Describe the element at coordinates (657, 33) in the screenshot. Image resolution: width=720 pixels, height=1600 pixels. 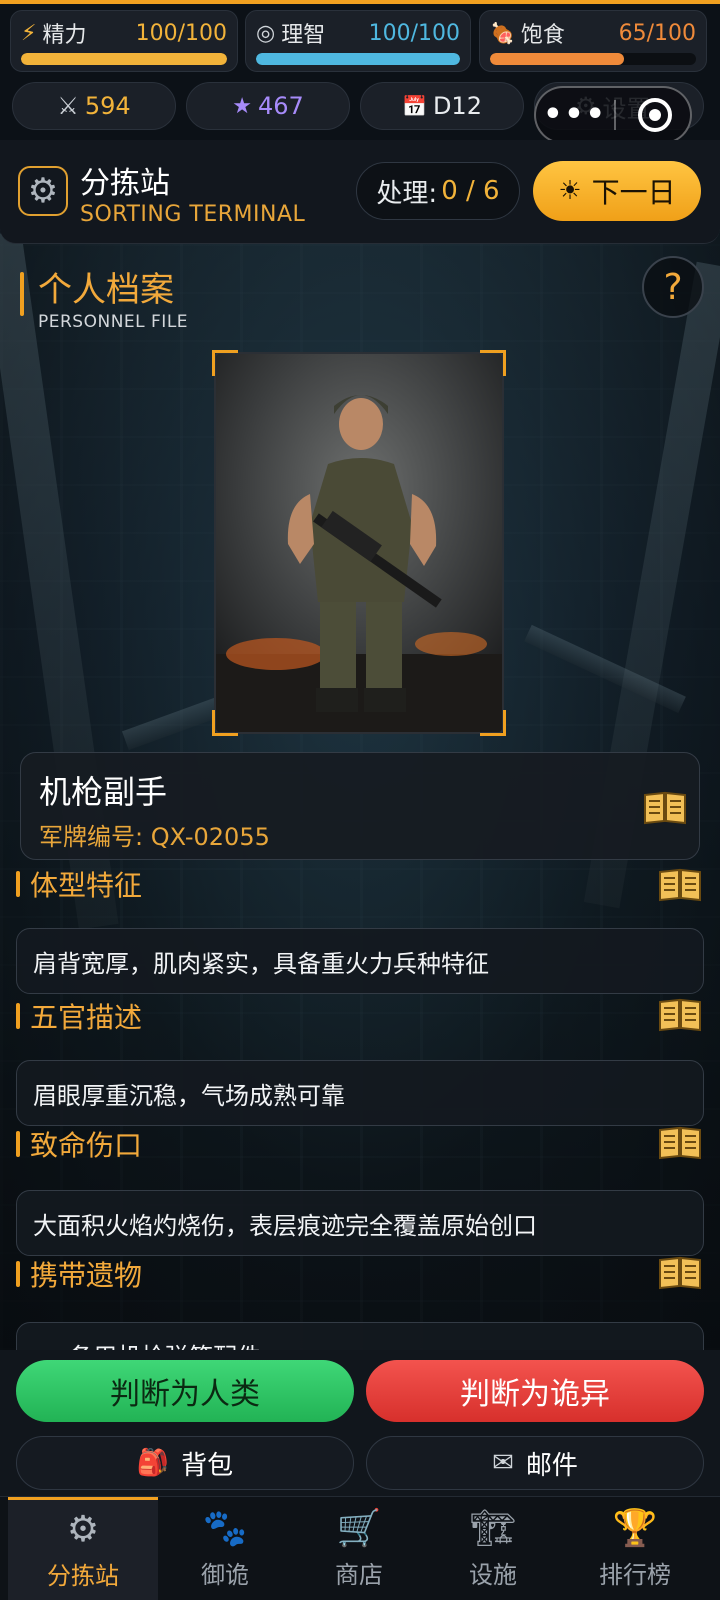
I see `stat-value: 65/100` at that location.